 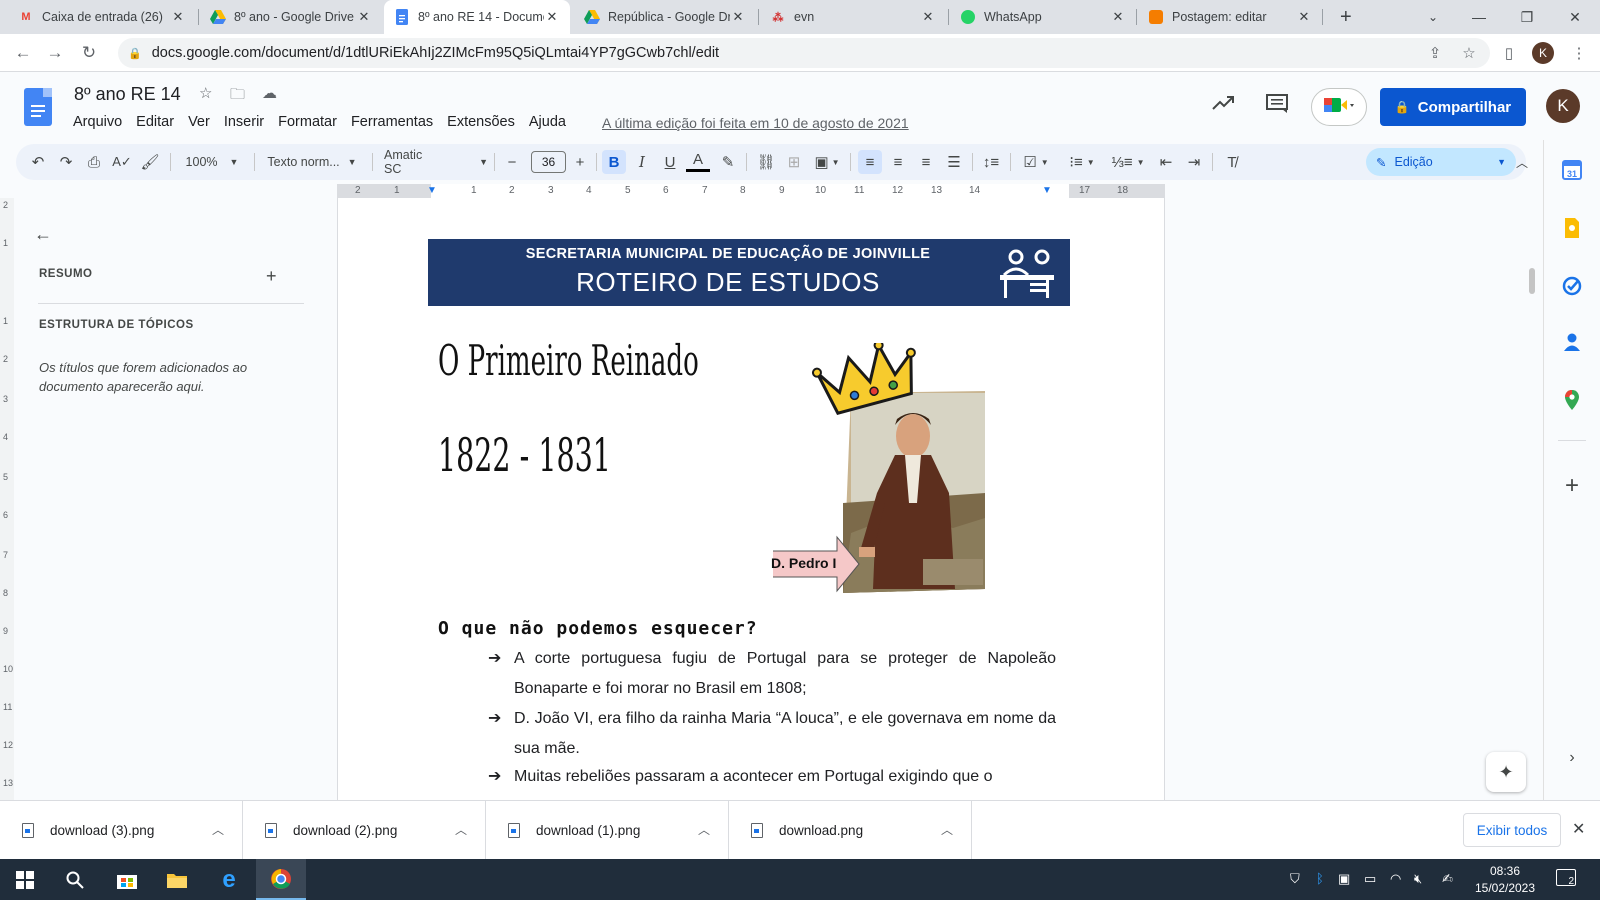 I want to click on file-explorer-icon, so click(x=177, y=879).